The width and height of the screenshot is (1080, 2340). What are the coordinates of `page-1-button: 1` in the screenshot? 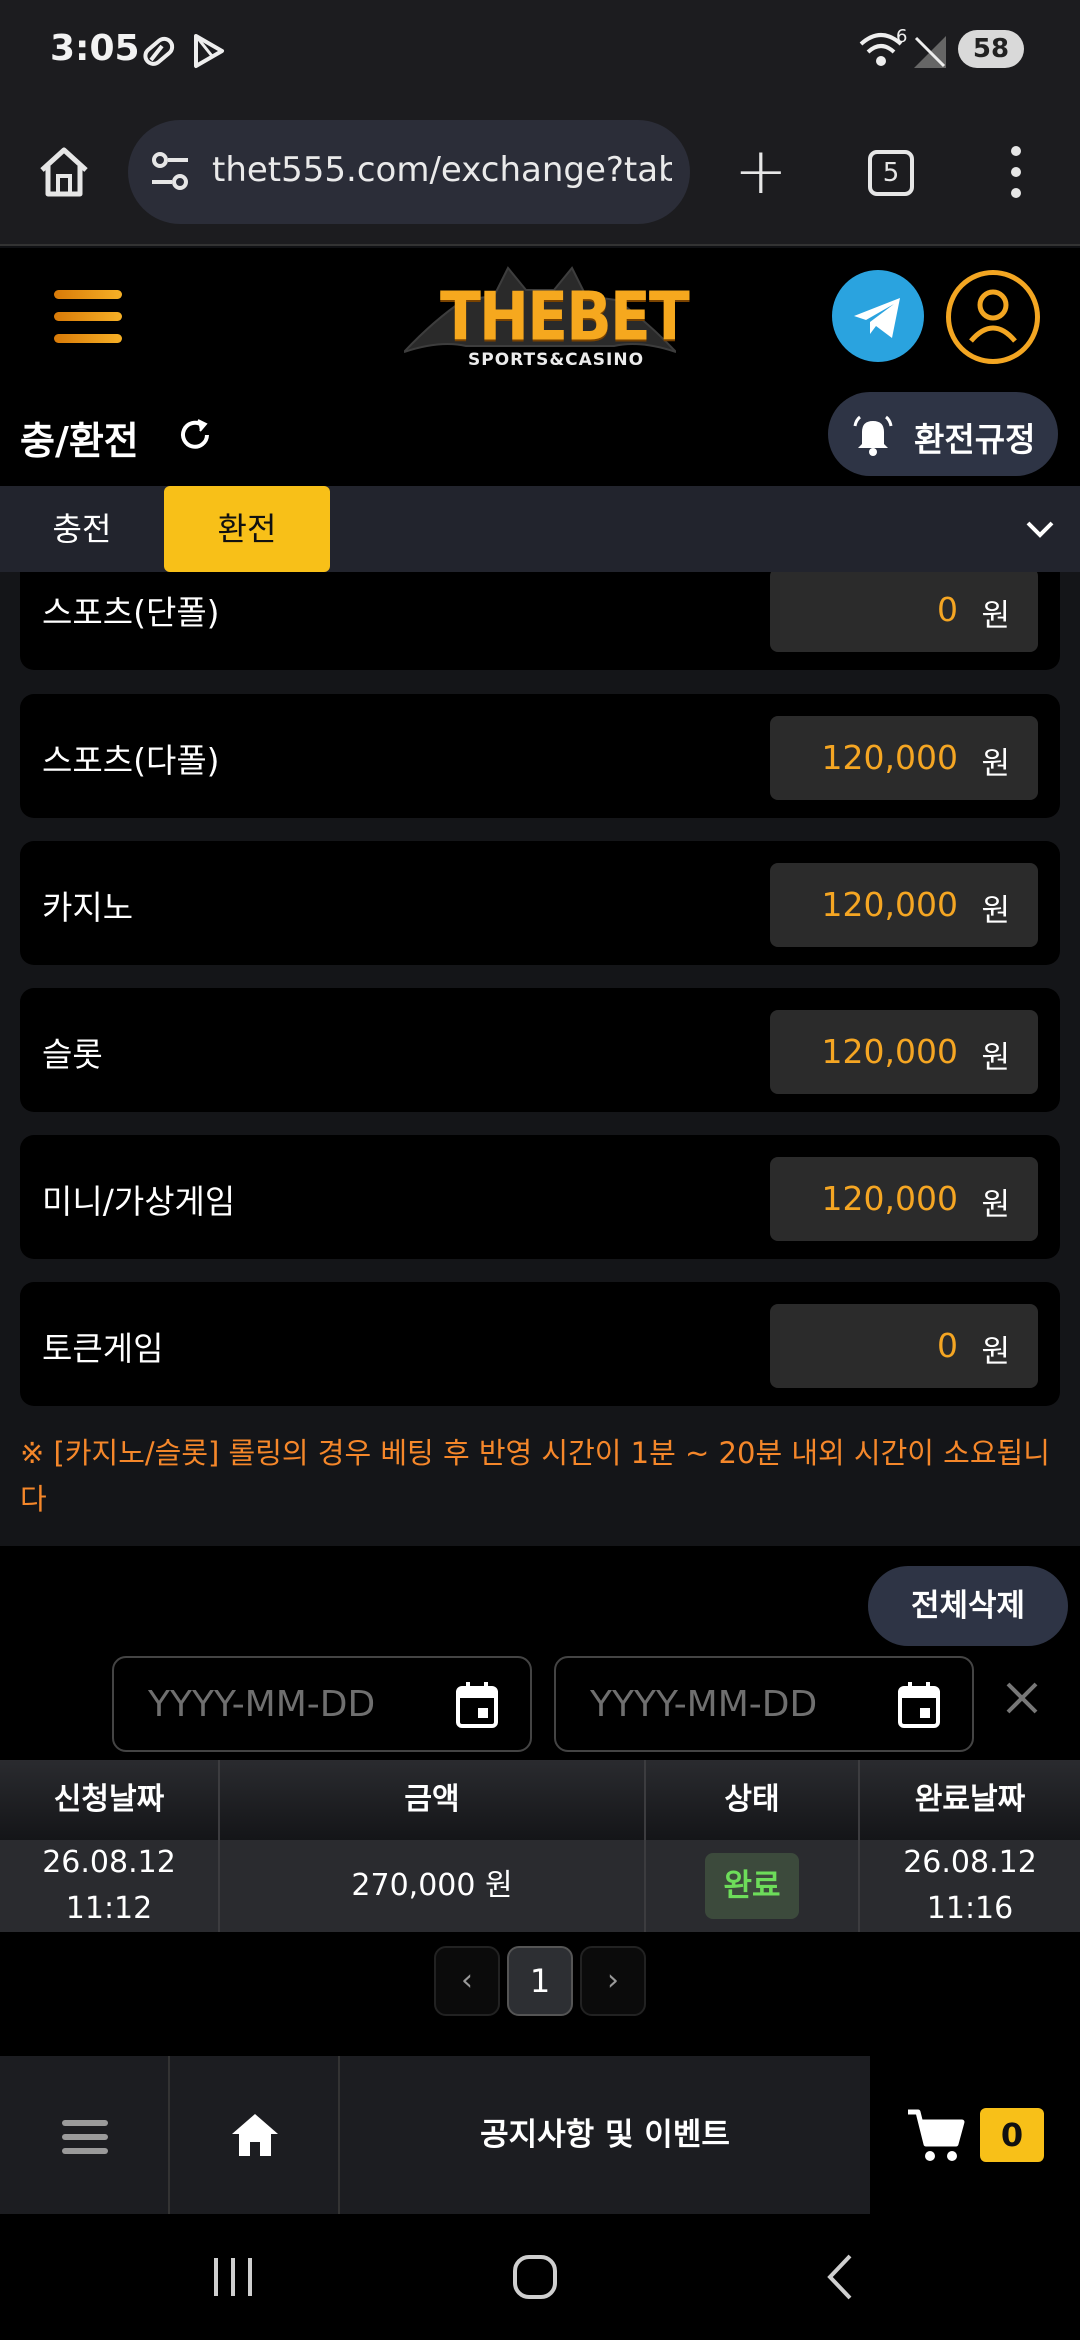 It's located at (540, 1981).